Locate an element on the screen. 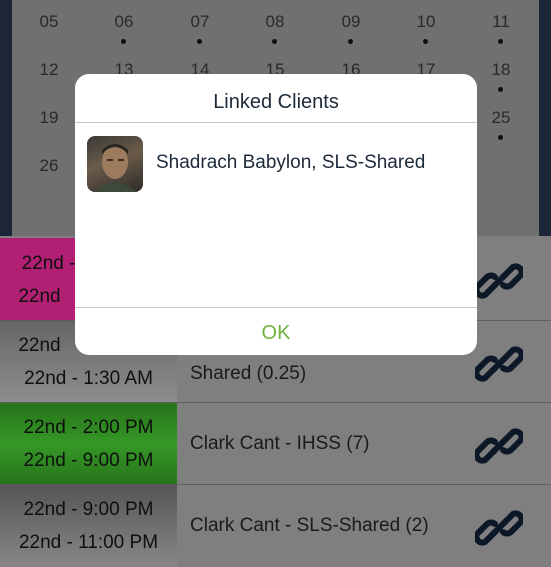  dialog-title: Linked Clients is located at coordinates (276, 102).